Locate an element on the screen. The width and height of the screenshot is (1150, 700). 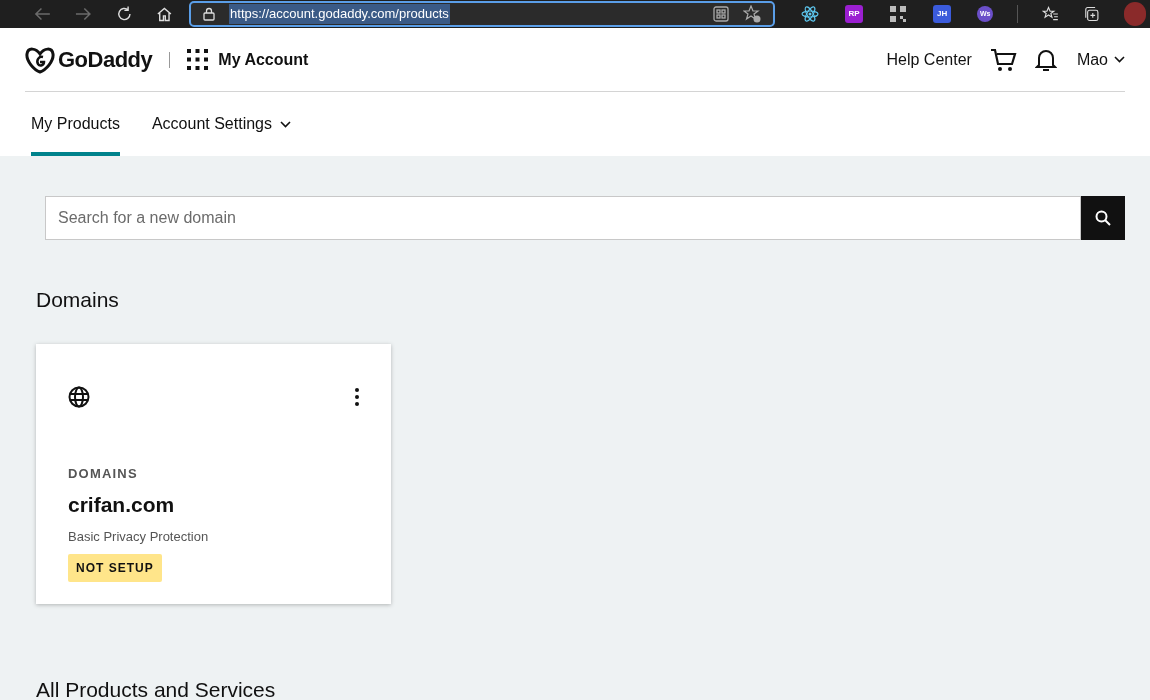
help-center-link: Help Center is located at coordinates (929, 59).